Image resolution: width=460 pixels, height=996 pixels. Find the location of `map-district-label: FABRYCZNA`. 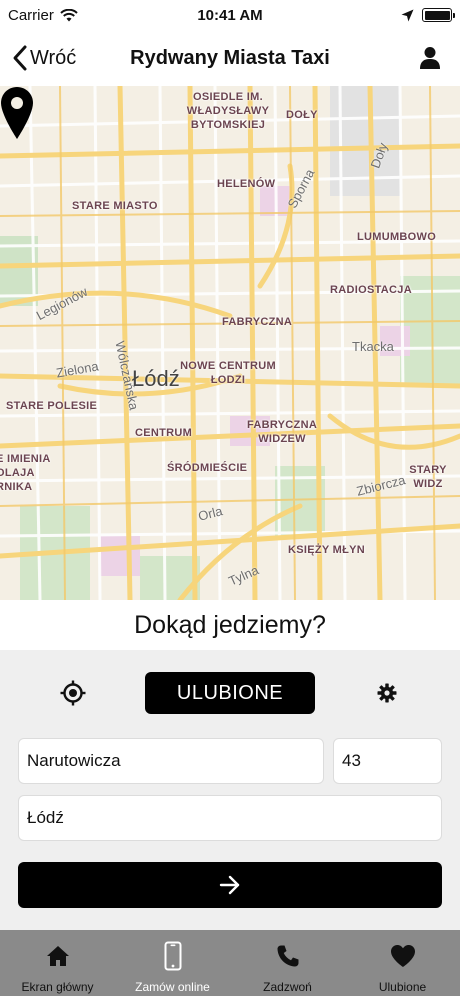

map-district-label: FABRYCZNA is located at coordinates (257, 322).